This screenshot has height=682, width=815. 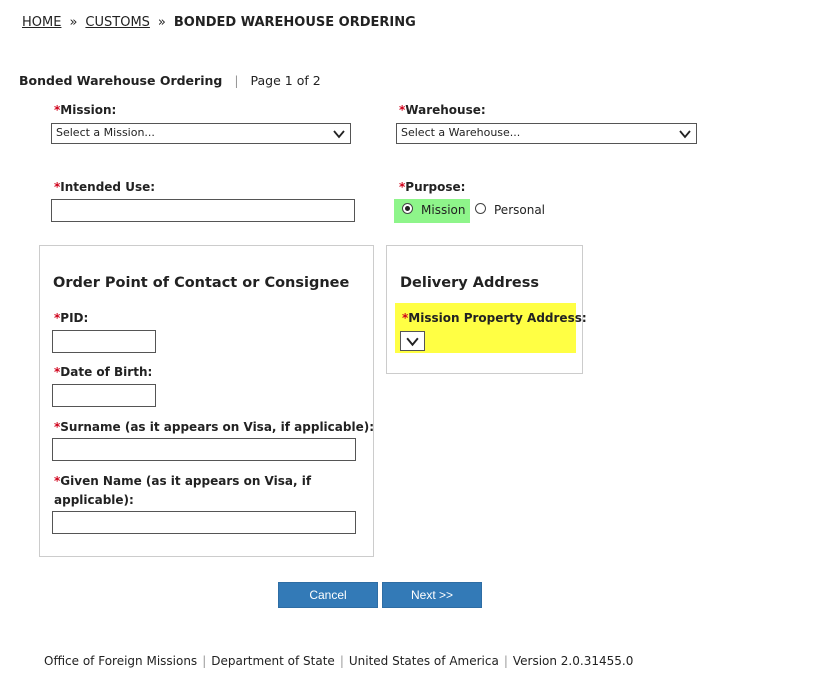 I want to click on dob-label-text: Date of Birth:, so click(x=106, y=372).